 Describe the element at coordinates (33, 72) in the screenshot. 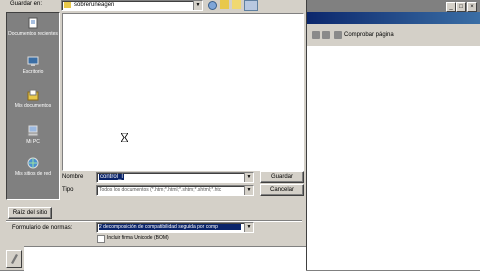

I see `place-label: Escritorio` at that location.